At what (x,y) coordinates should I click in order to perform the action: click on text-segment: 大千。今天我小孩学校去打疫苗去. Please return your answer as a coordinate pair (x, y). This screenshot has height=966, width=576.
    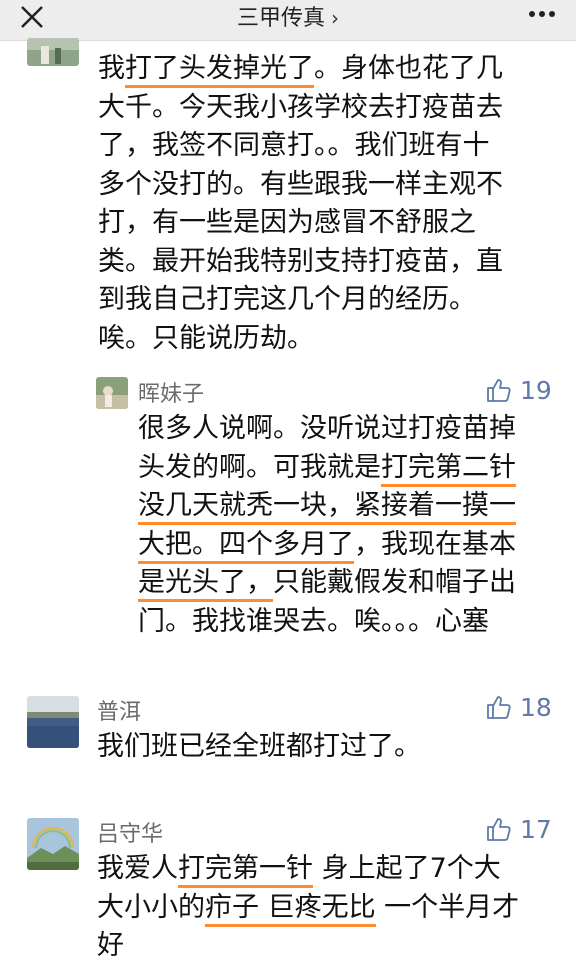
    Looking at the image, I should click on (300, 107).